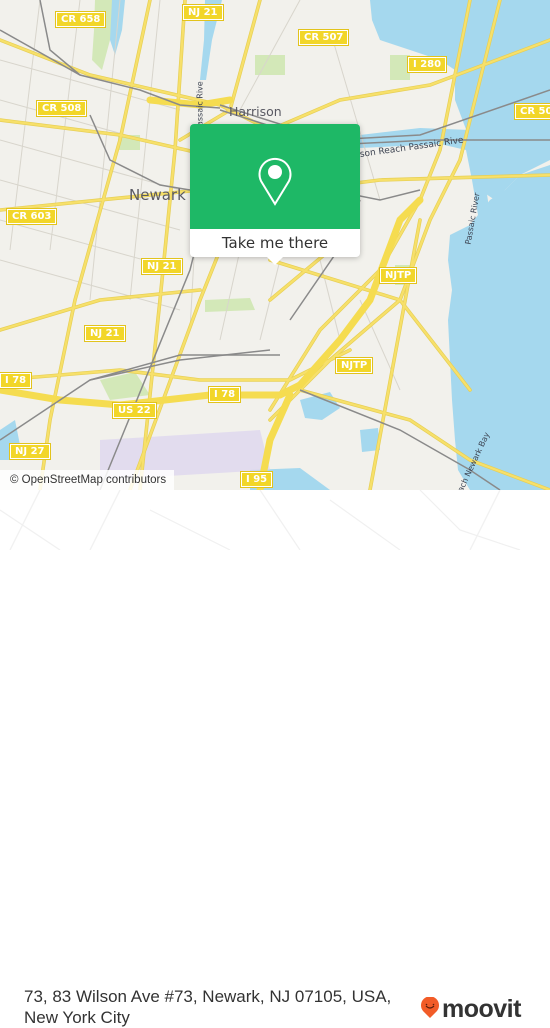 This screenshot has height=1028, width=550. What do you see at coordinates (162, 266) in the screenshot?
I see `route-shield-nj21-mid: NJ 21` at bounding box center [162, 266].